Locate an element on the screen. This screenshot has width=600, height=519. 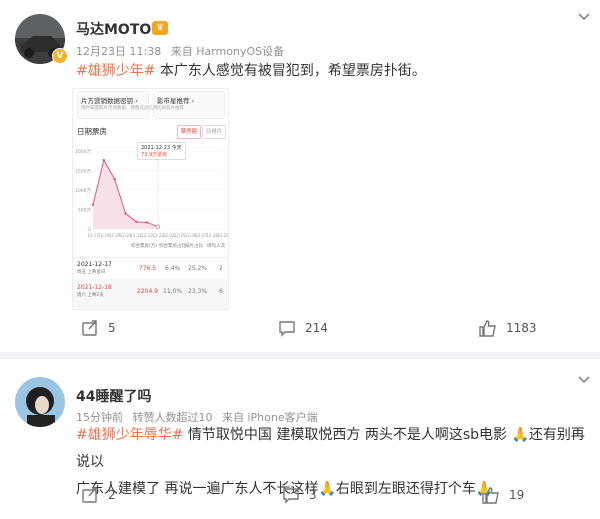
comment-count: 3 is located at coordinates (313, 495).